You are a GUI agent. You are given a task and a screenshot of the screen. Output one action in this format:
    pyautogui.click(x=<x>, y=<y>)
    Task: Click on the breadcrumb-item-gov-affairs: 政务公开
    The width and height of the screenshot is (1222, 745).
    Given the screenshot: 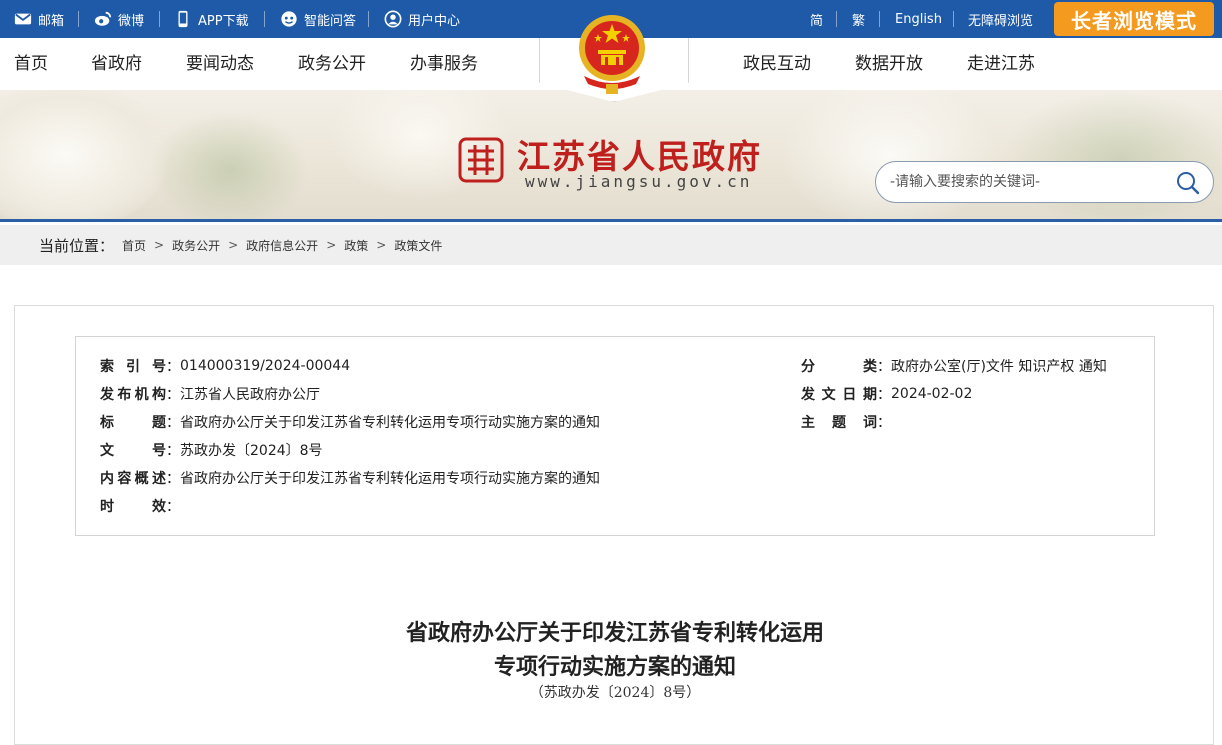 What is the action you would take?
    pyautogui.click(x=196, y=245)
    